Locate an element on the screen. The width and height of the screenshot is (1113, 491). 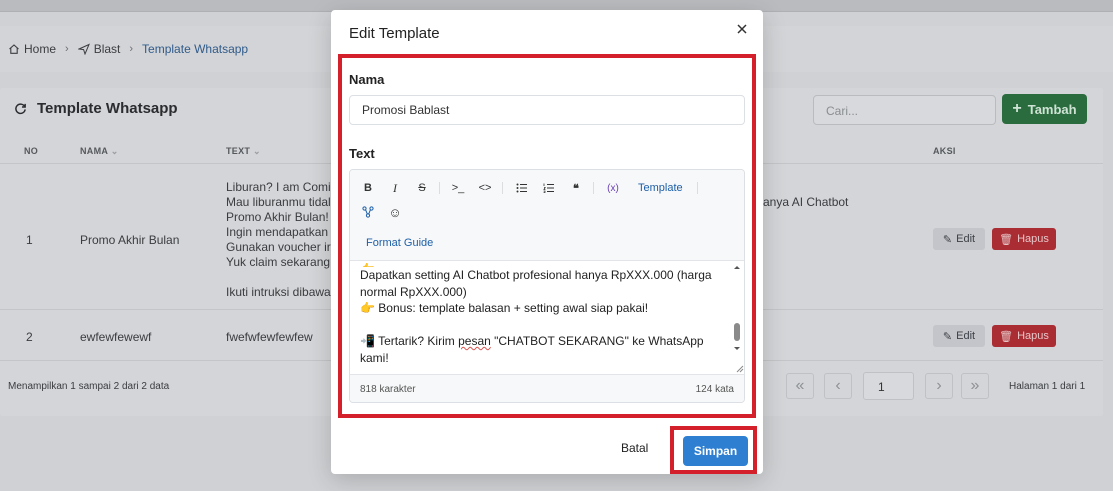
send-icon is located at coordinates (83, 49).